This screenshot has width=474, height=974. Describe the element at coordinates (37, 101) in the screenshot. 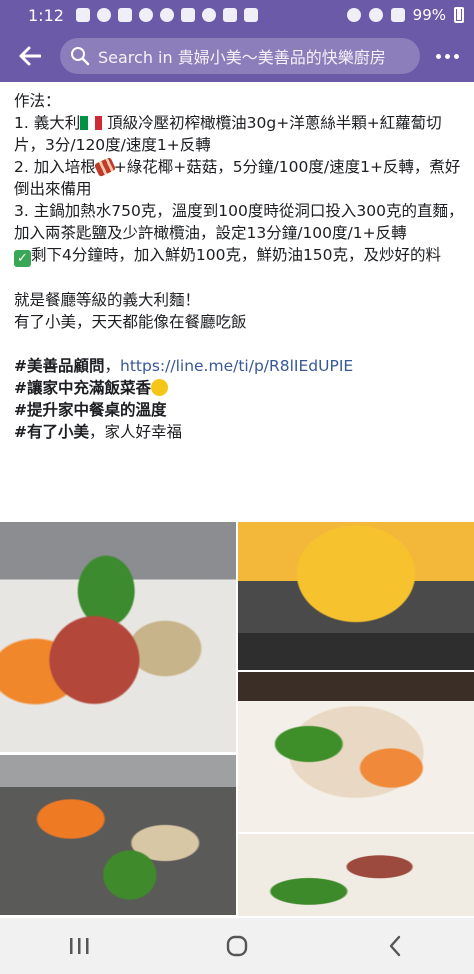

I see `post-line: 作法：` at that location.